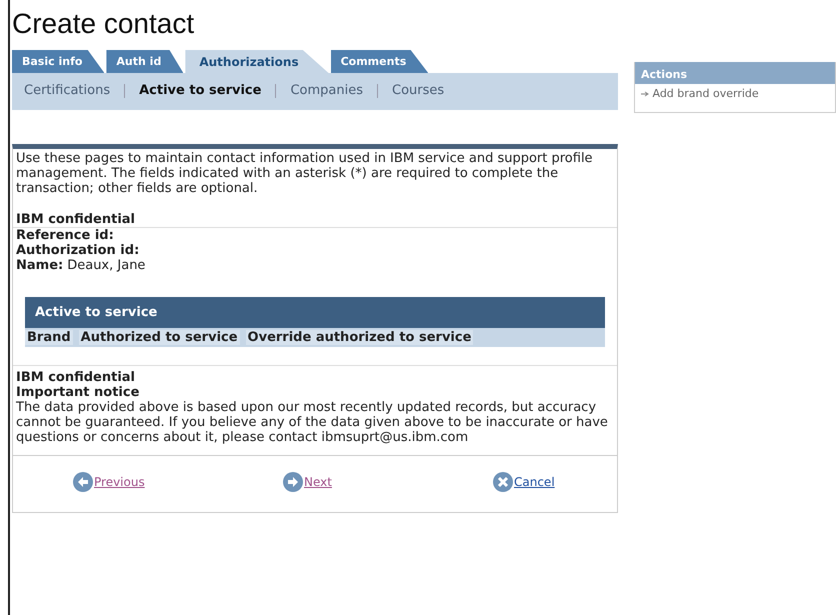 The image size is (836, 615). I want to click on subtab: Courses, so click(418, 90).